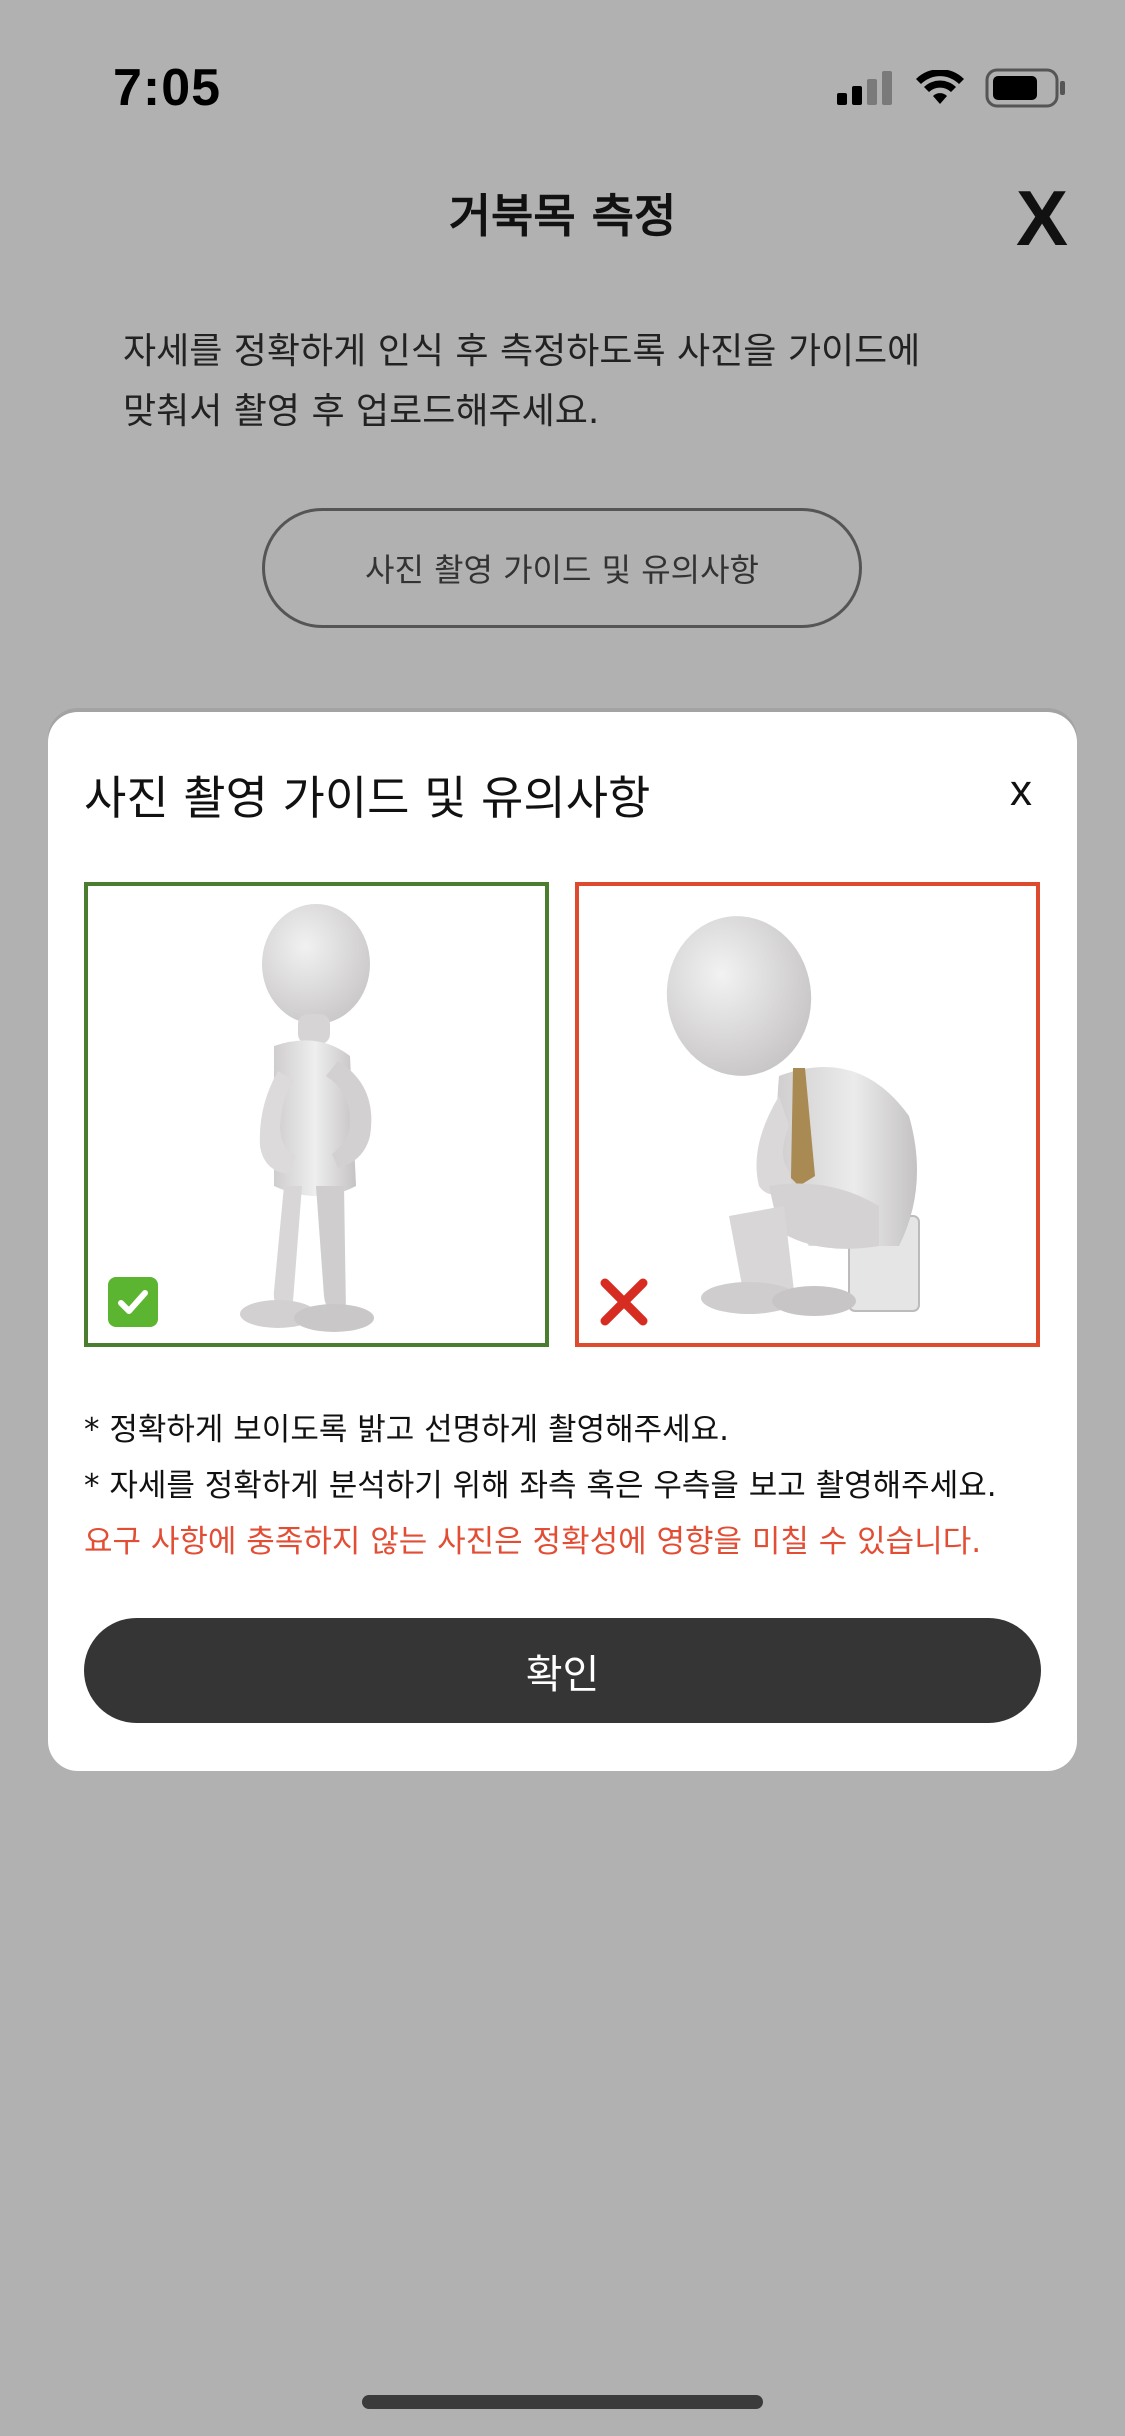 The width and height of the screenshot is (1125, 2436). Describe the element at coordinates (307, 1118) in the screenshot. I see `standing-figure-image` at that location.